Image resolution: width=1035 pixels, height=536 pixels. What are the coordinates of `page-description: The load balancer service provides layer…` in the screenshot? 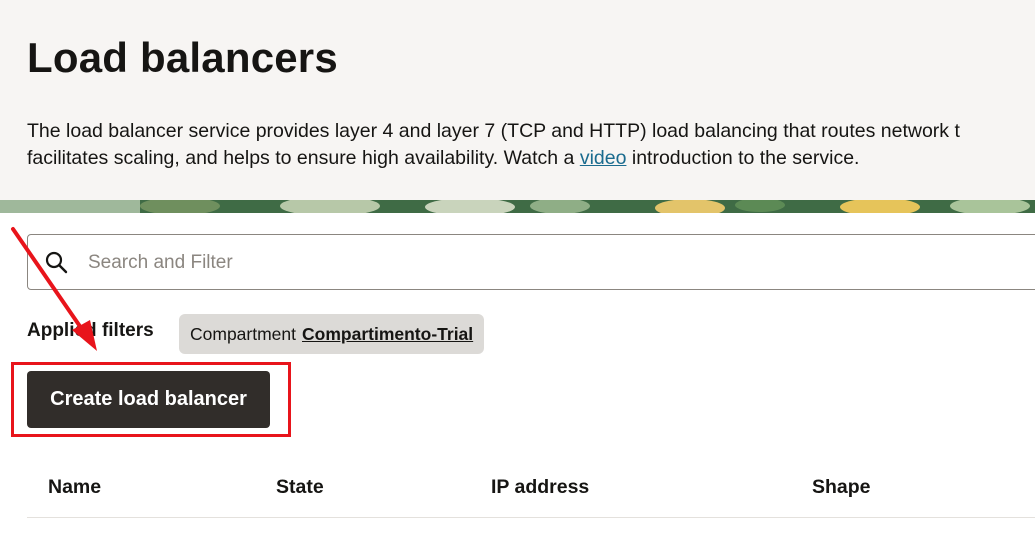 It's located at (531, 145).